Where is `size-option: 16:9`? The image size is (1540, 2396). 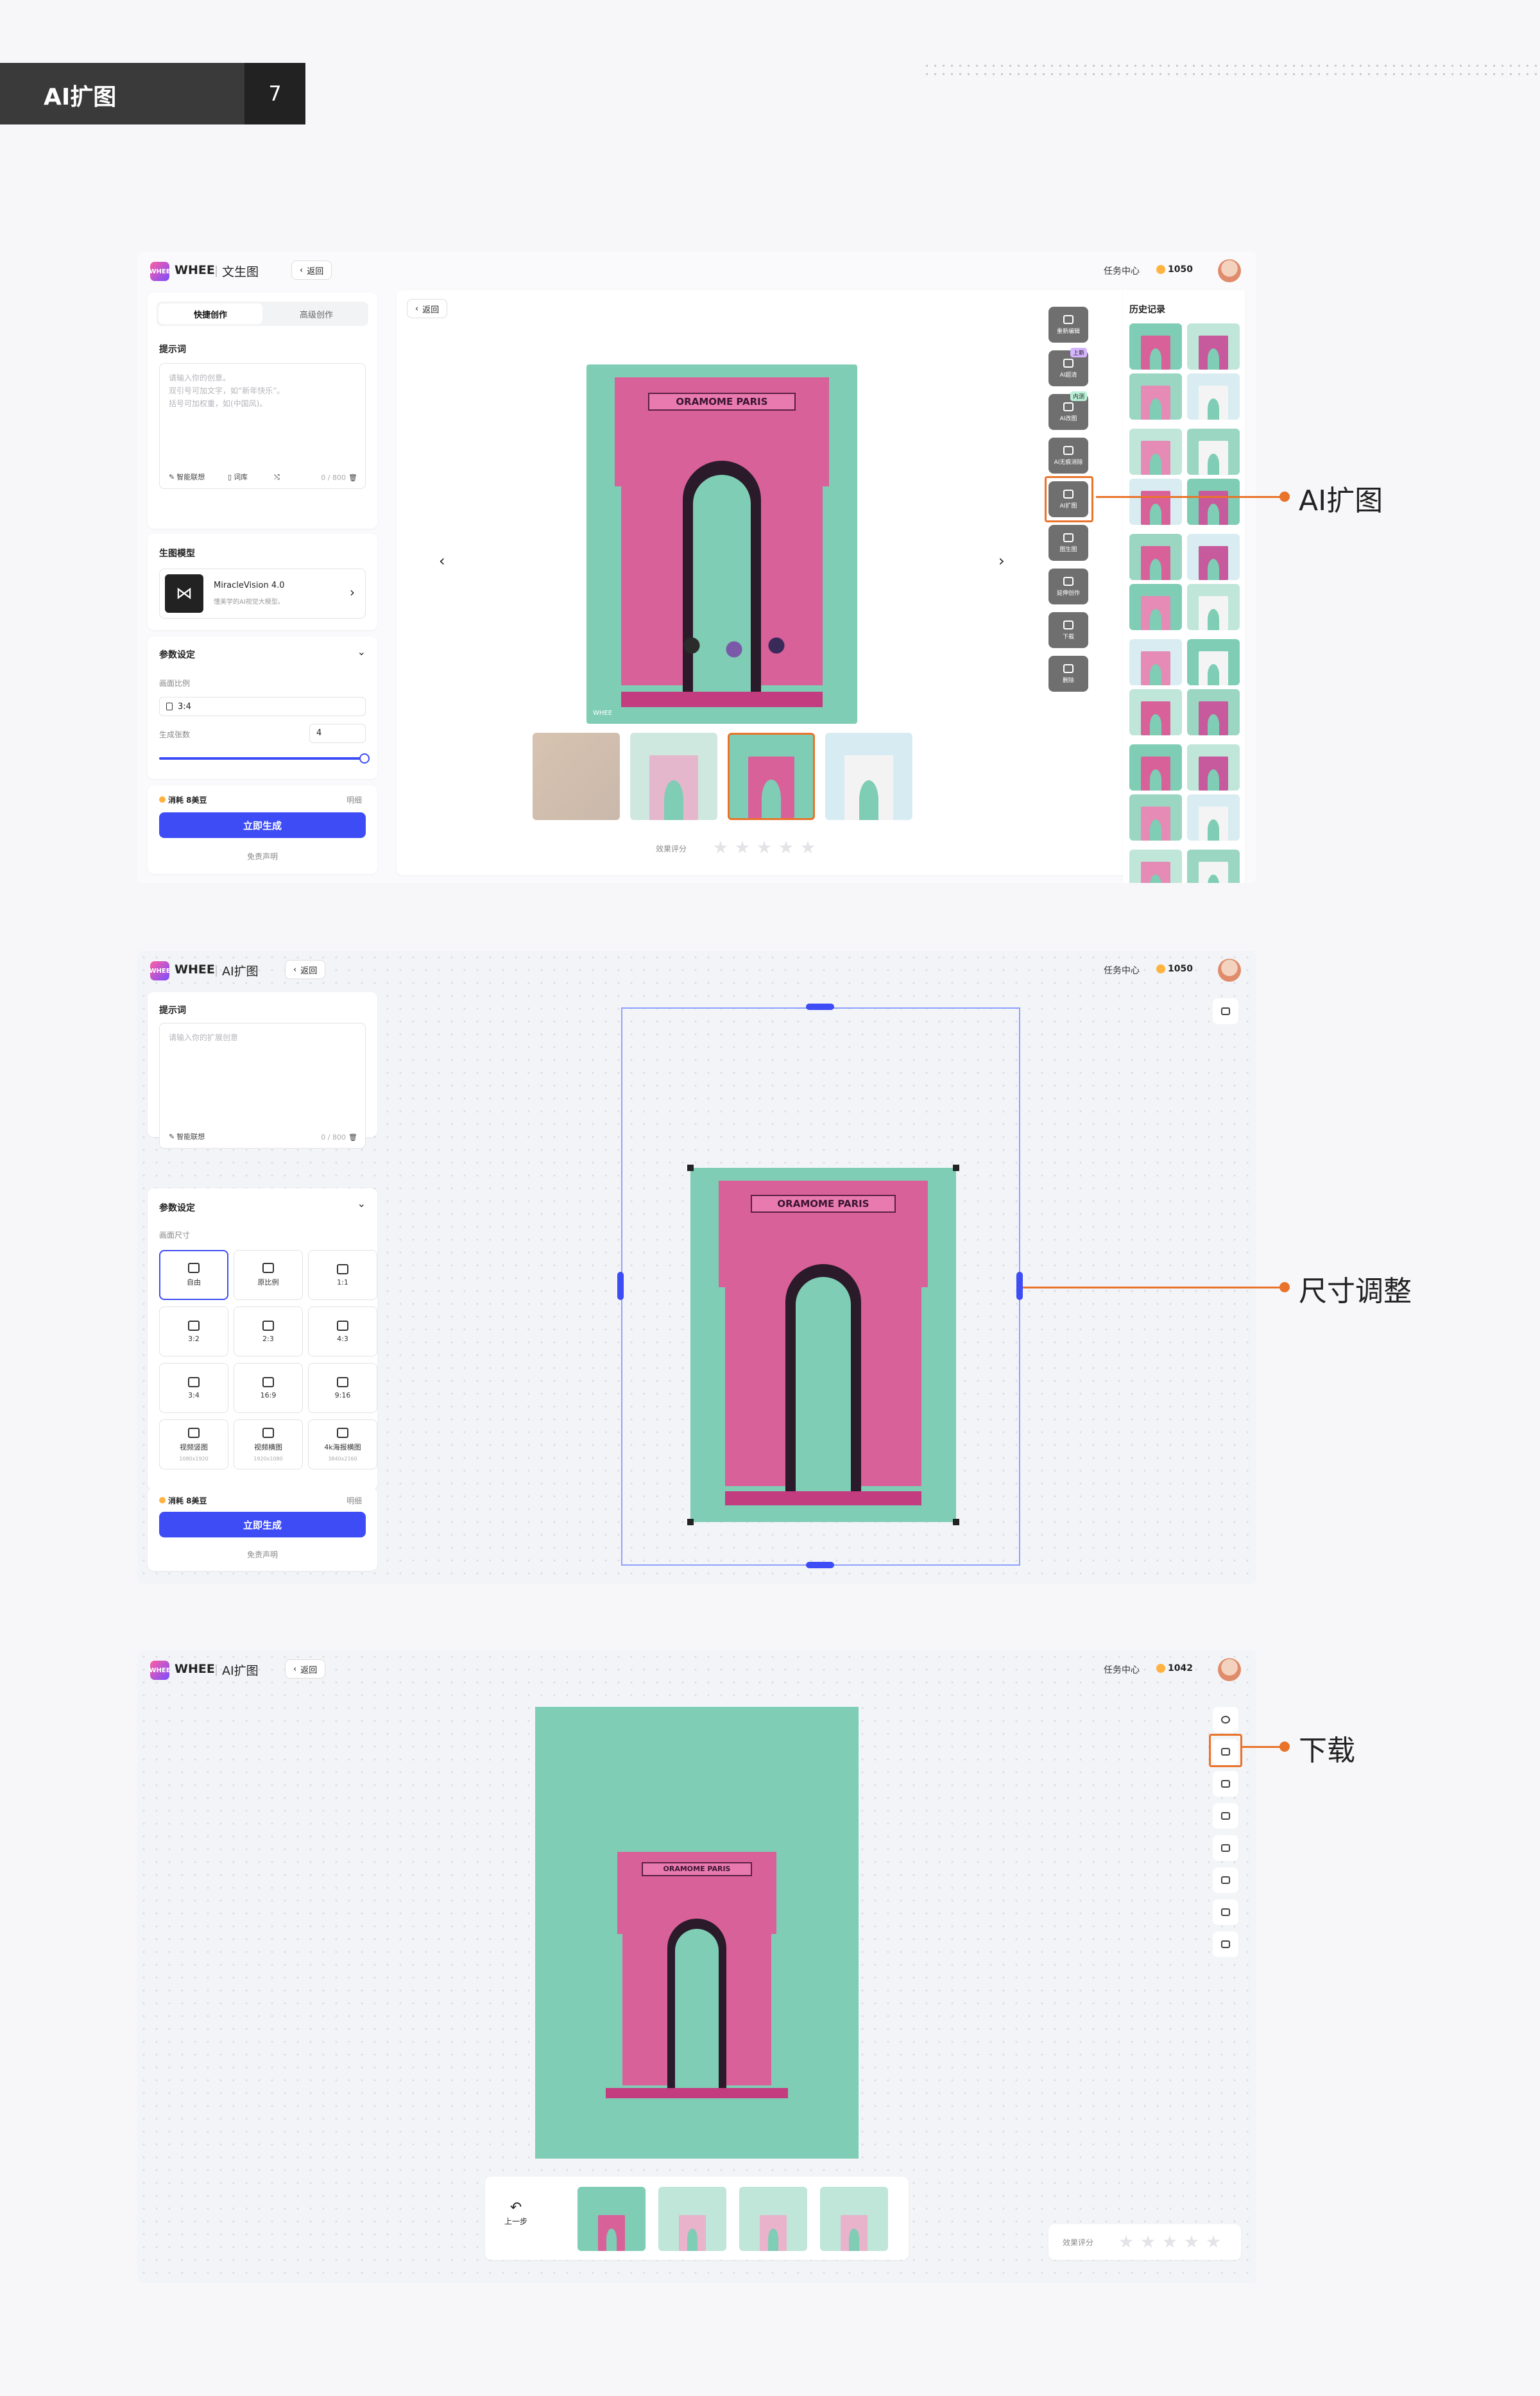
size-option: 16:9 is located at coordinates (269, 1388).